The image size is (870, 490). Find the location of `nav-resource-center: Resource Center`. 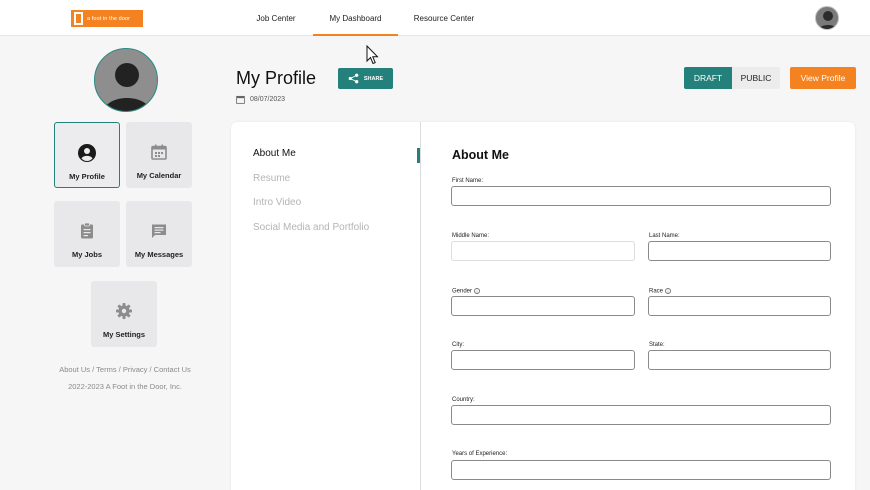

nav-resource-center: Resource Center is located at coordinates (444, 18).